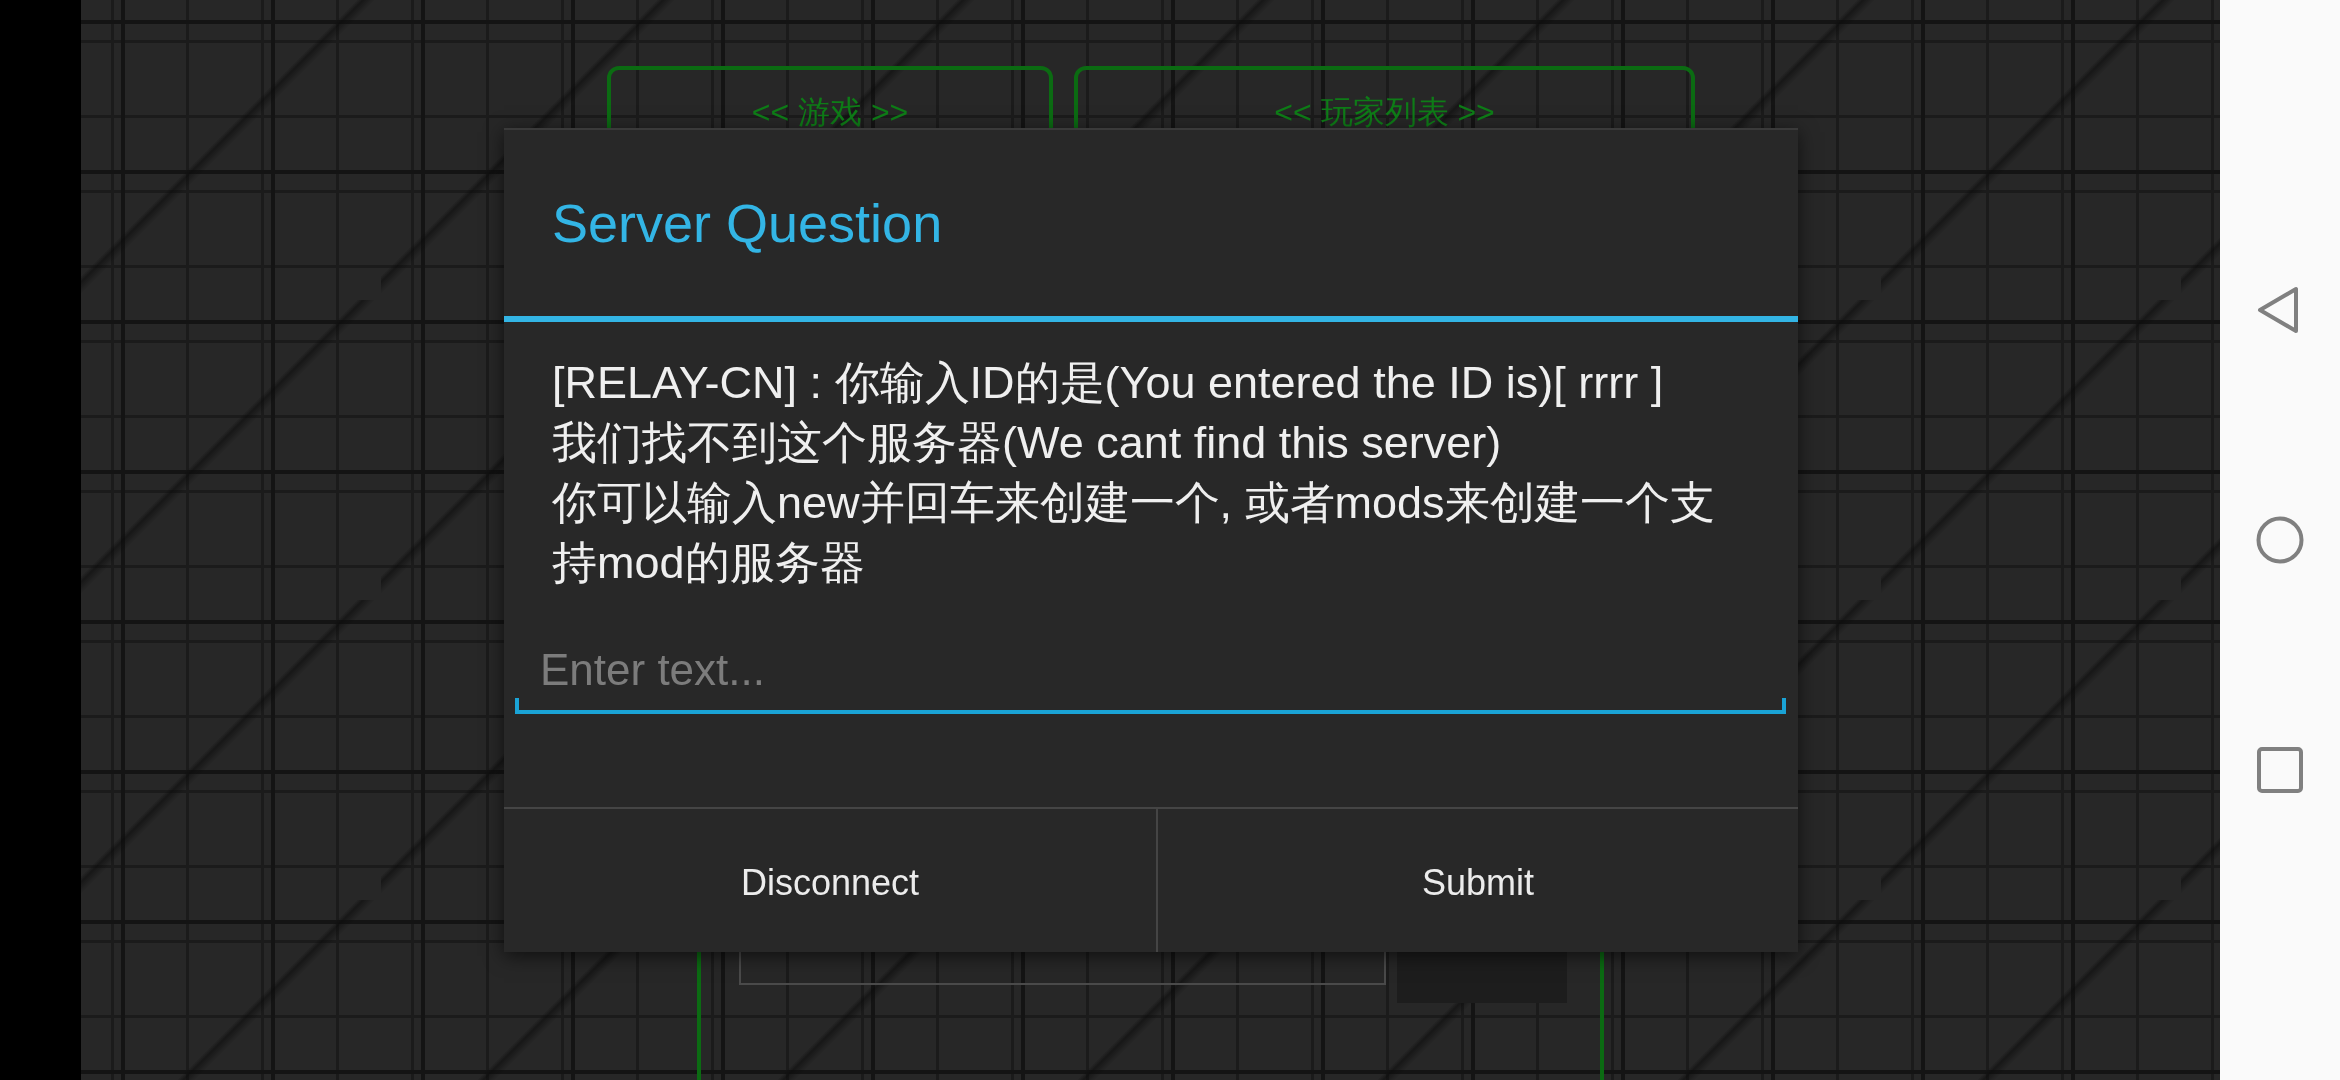 The image size is (2340, 1080). What do you see at coordinates (830, 880) in the screenshot?
I see `disconnect-button: Disconnect` at bounding box center [830, 880].